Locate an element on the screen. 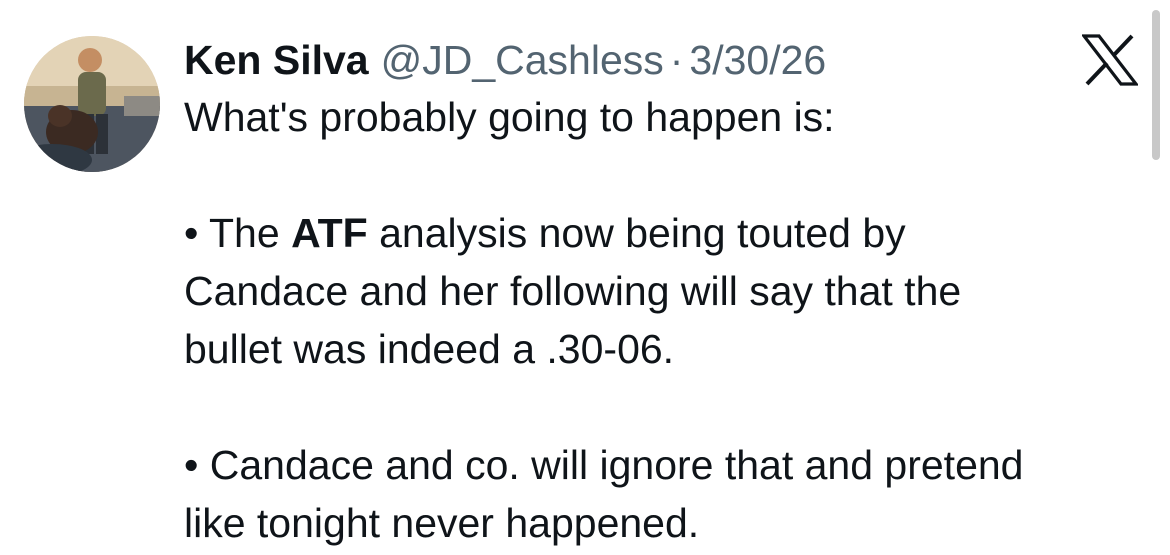  author-avatar is located at coordinates (92, 104).